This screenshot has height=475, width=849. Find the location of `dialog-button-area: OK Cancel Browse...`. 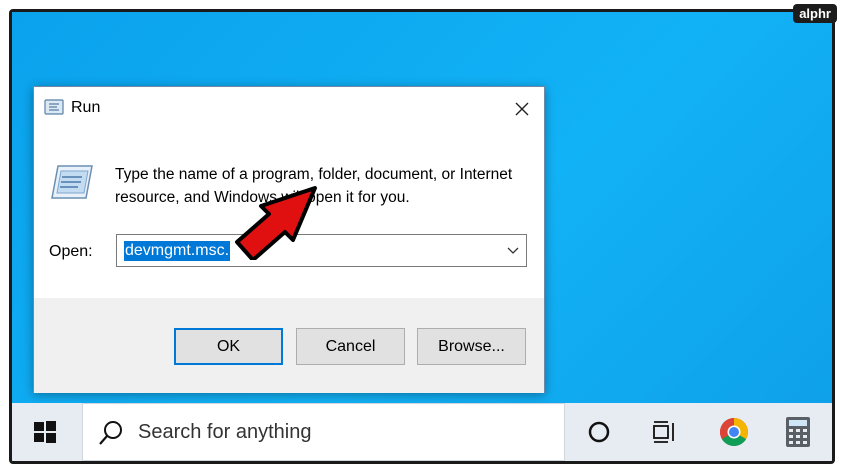

dialog-button-area: OK Cancel Browse... is located at coordinates (289, 345).